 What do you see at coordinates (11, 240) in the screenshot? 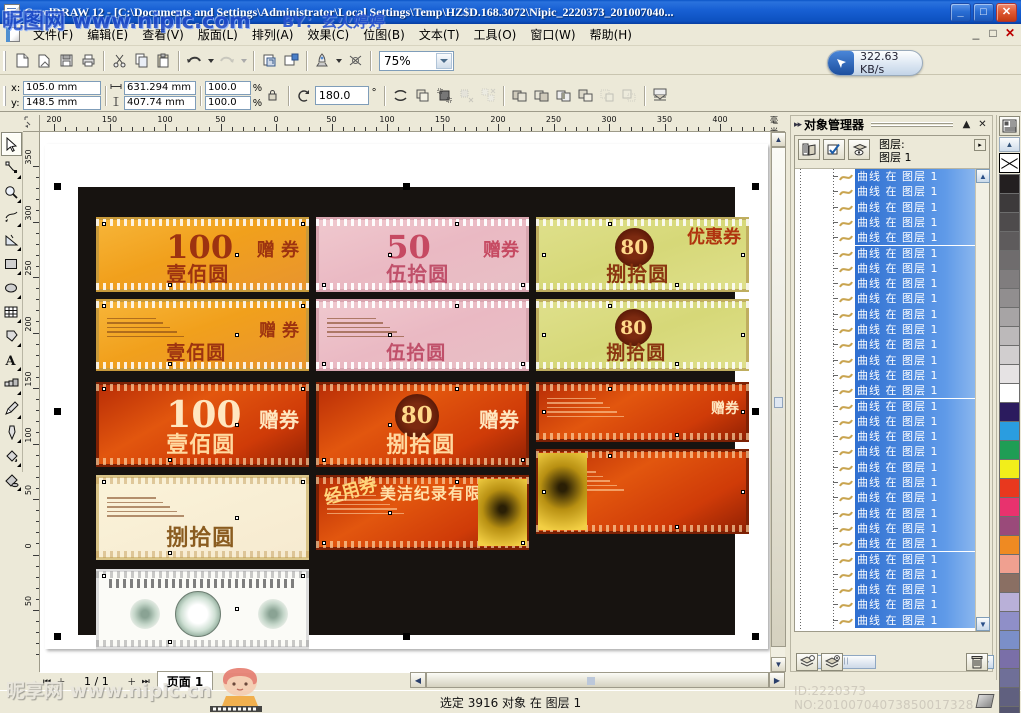
I see `smart-drawing-tool` at bounding box center [11, 240].